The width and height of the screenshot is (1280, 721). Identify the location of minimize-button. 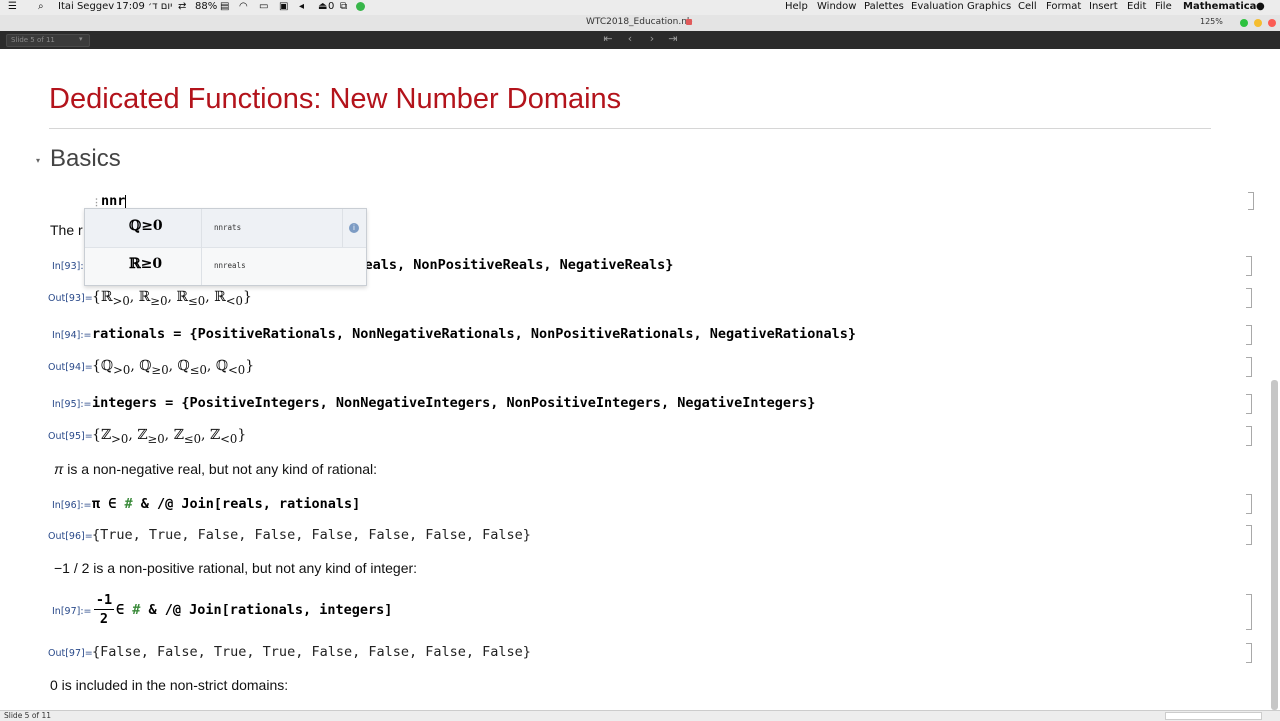
(1258, 23).